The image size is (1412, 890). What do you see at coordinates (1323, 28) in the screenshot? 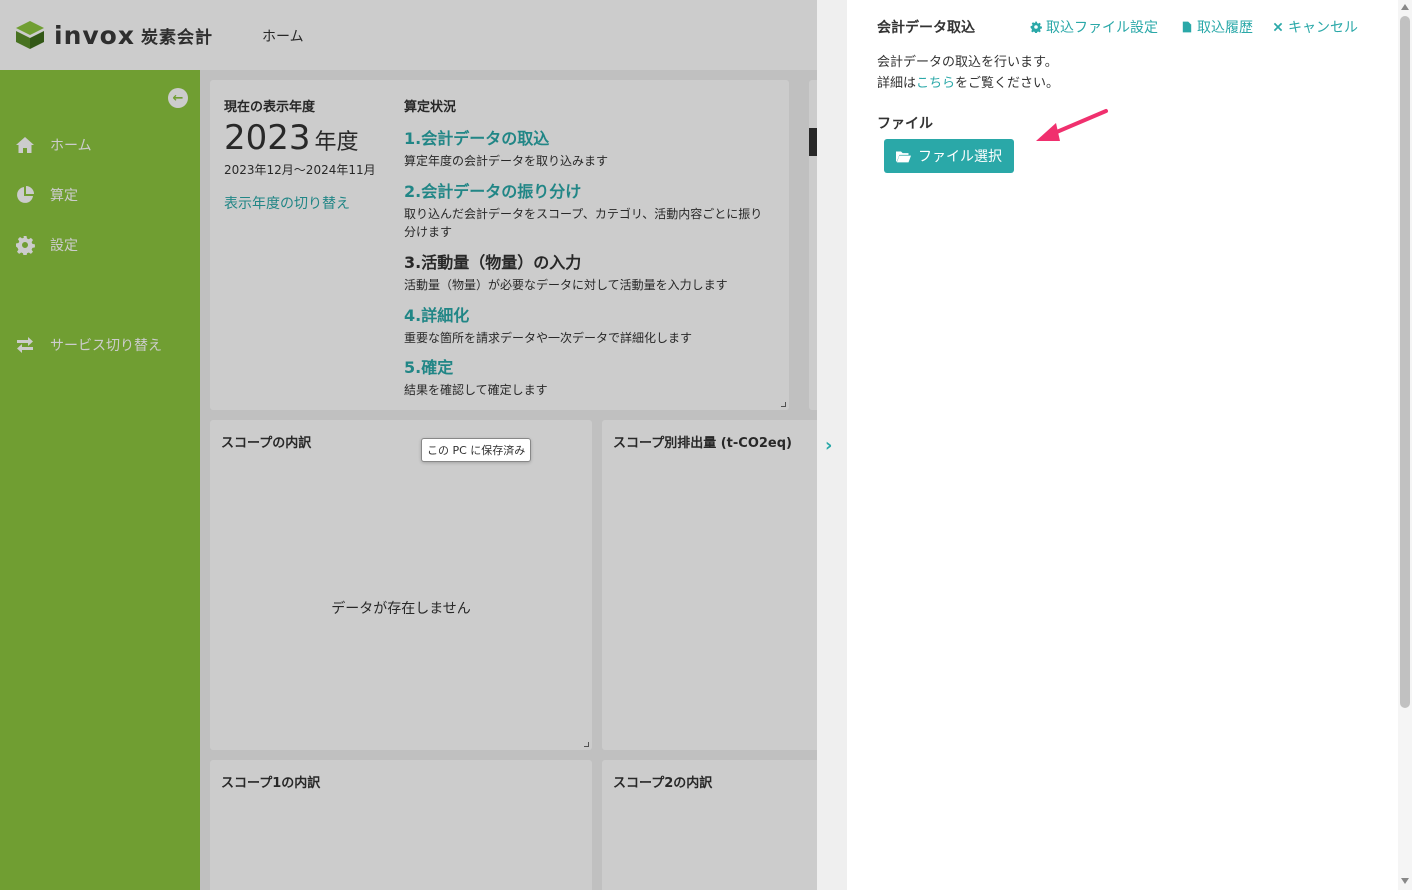
I see `action-label: キャンセル` at bounding box center [1323, 28].